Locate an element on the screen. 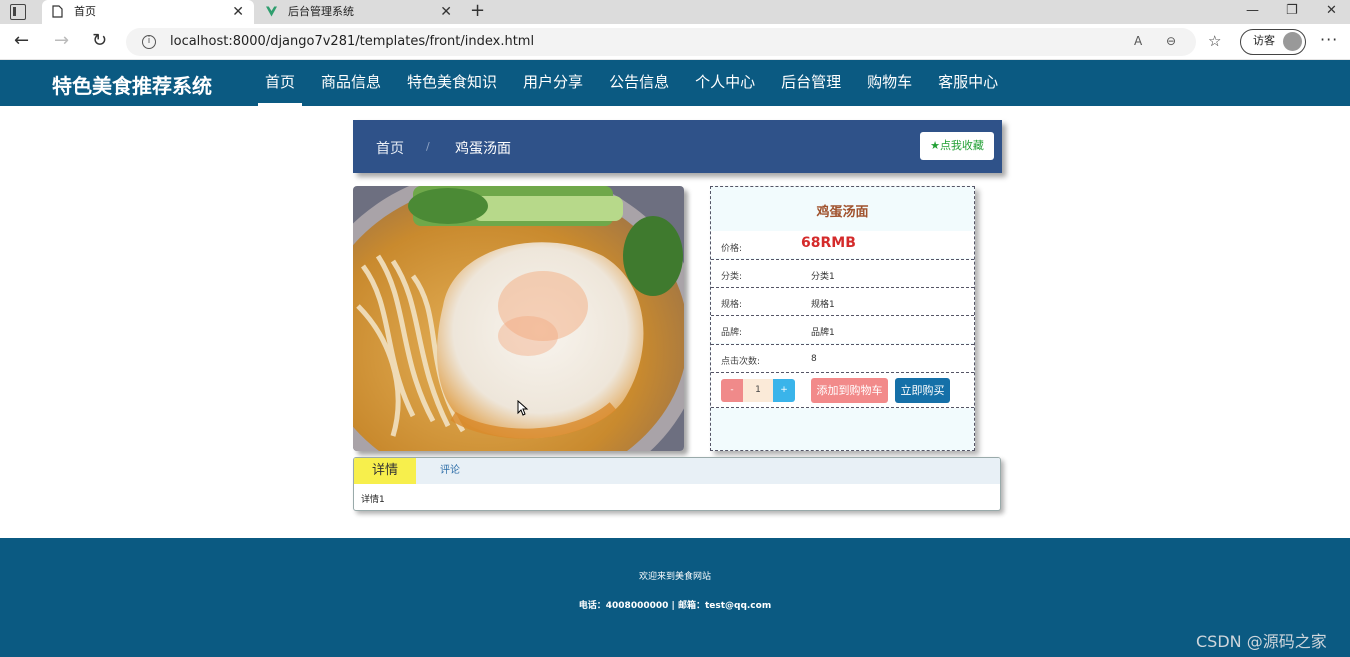 This screenshot has width=1350, height=657. nav-item-products: 商品信息 is located at coordinates (351, 83).